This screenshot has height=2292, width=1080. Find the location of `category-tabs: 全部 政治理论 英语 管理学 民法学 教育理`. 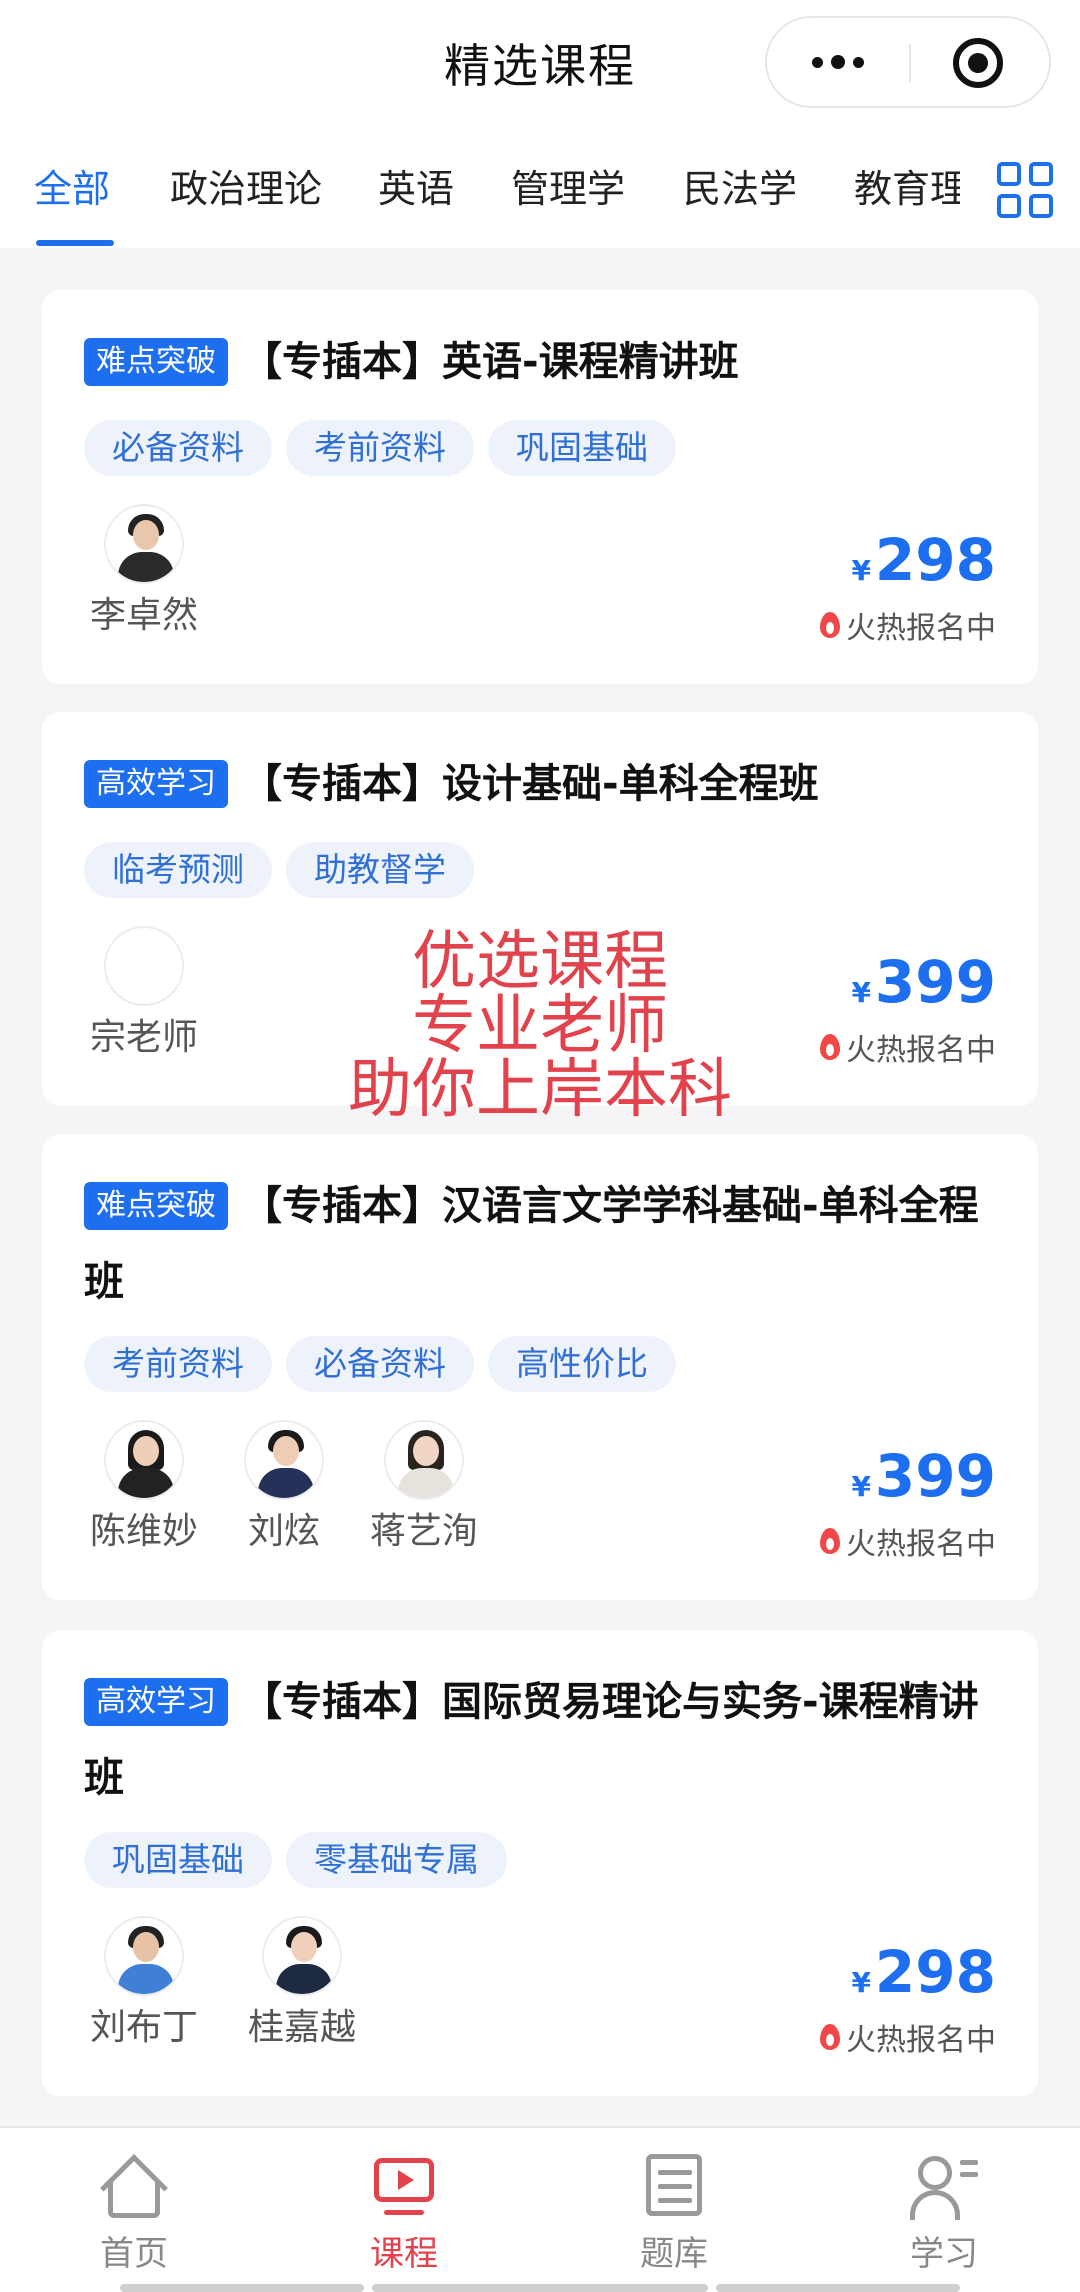

category-tabs: 全部 政治理论 英语 管理学 民法学 教育理 is located at coordinates (540, 189).